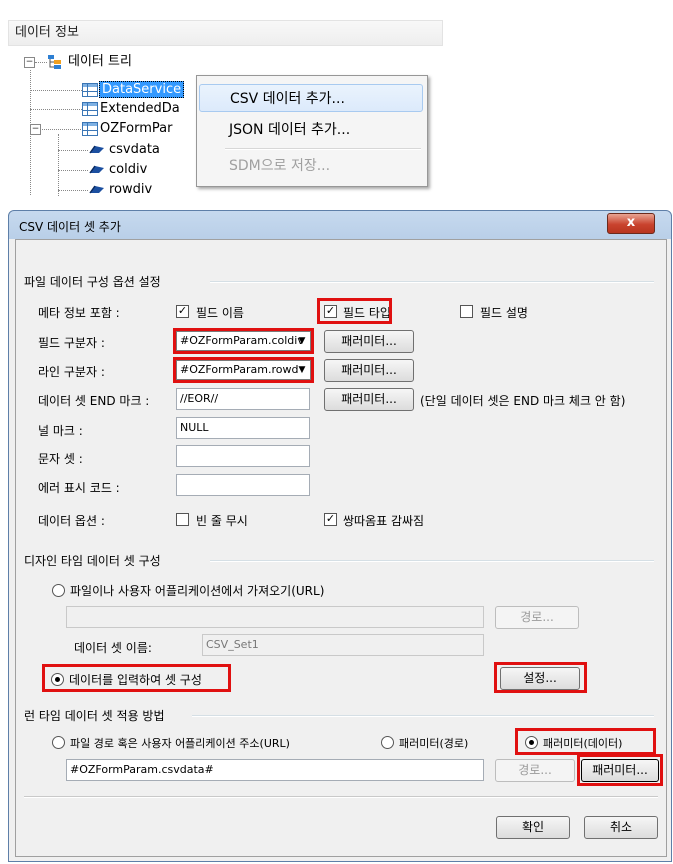  What do you see at coordinates (113, 648) in the screenshot?
I see `dataset-name-label: 데이터 셋 이름:` at bounding box center [113, 648].